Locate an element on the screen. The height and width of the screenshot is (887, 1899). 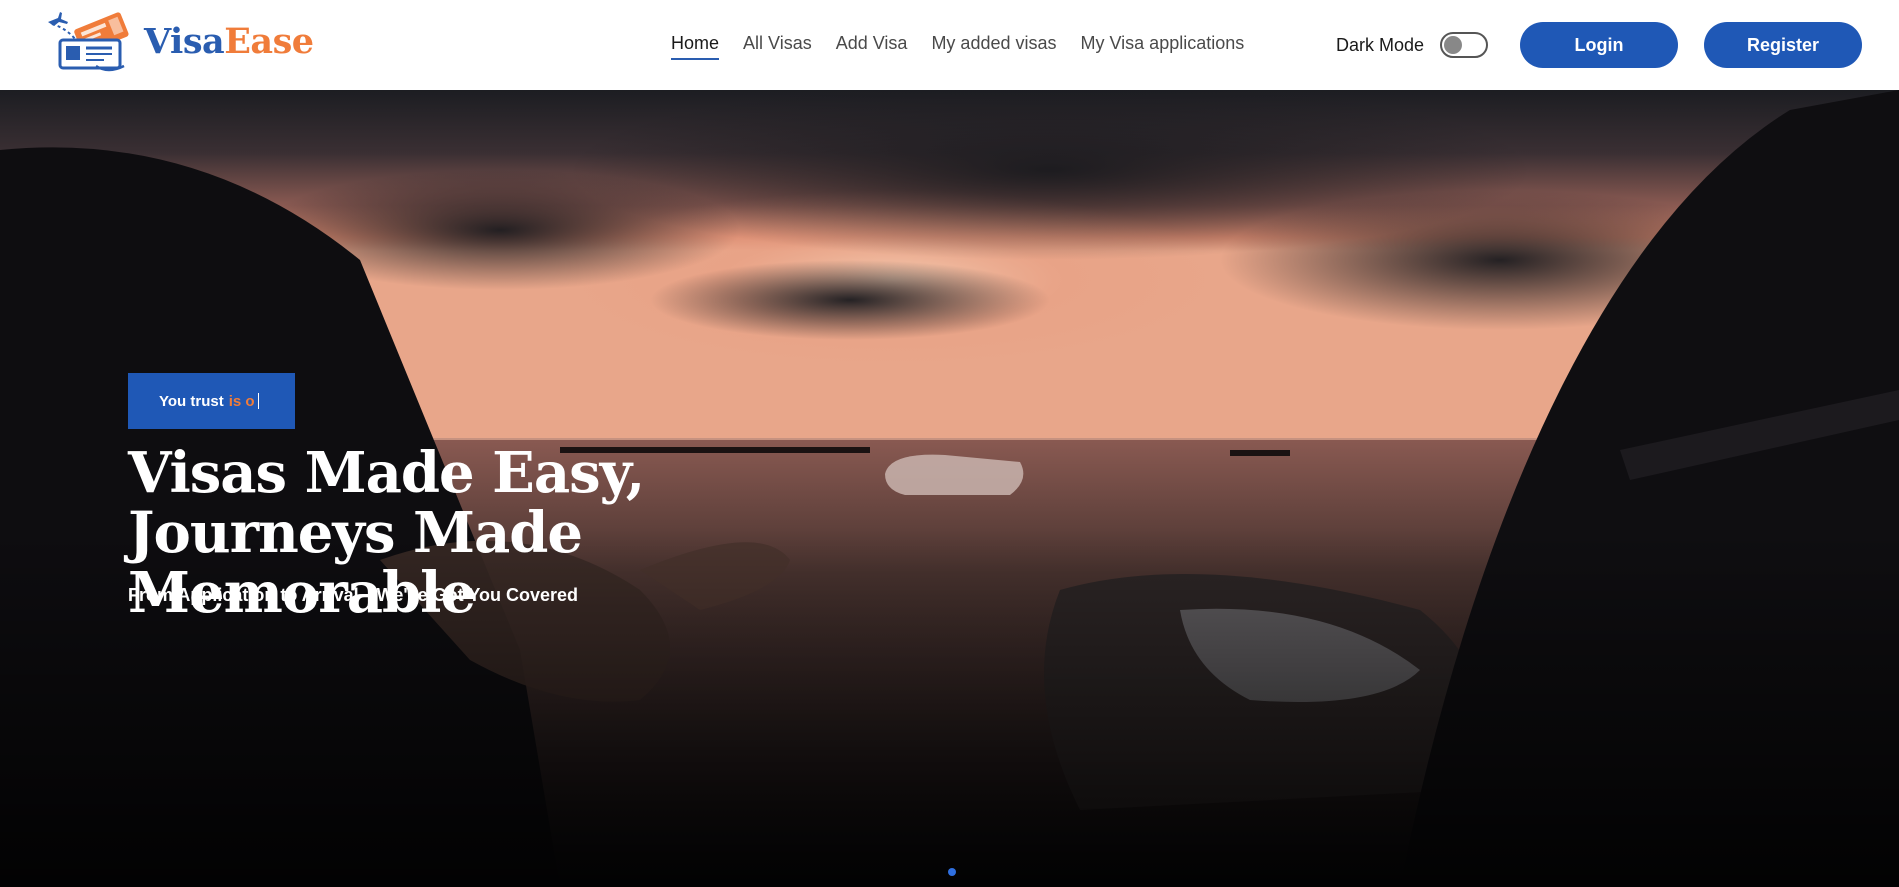
dark-mode-control: Dark Mode is located at coordinates (1412, 45).